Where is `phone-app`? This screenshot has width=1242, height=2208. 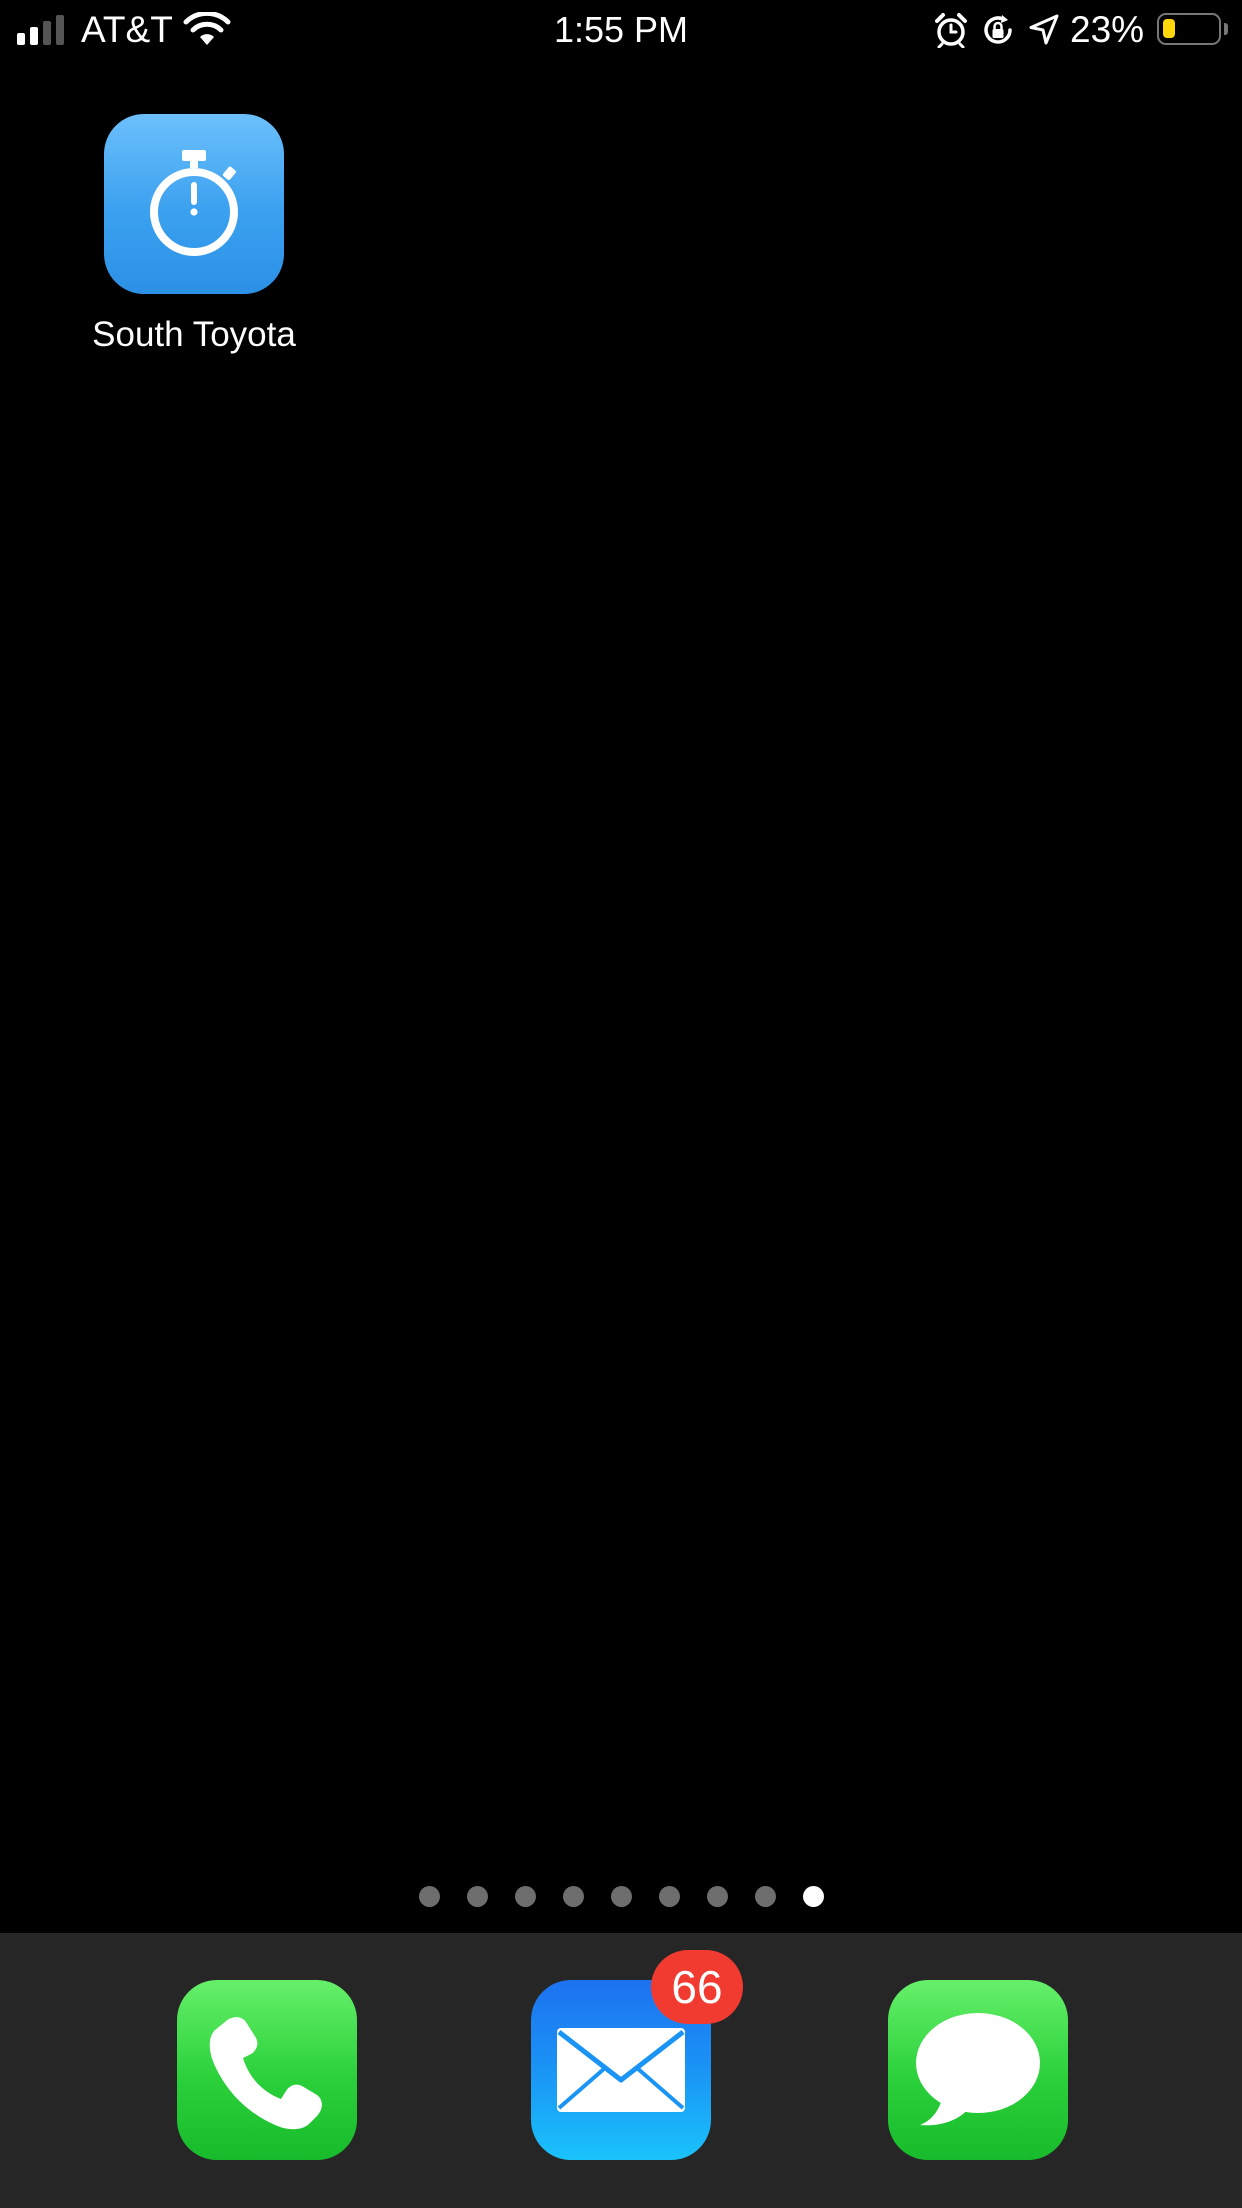
phone-app is located at coordinates (267, 2070).